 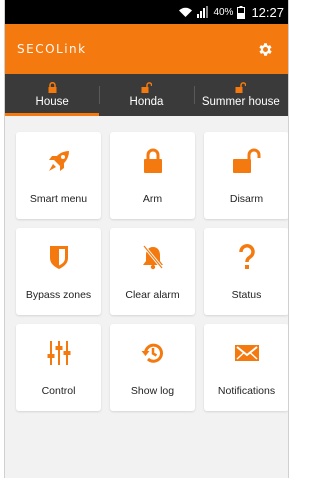 What do you see at coordinates (246, 175) in the screenshot?
I see `disarm-button: Disarm` at bounding box center [246, 175].